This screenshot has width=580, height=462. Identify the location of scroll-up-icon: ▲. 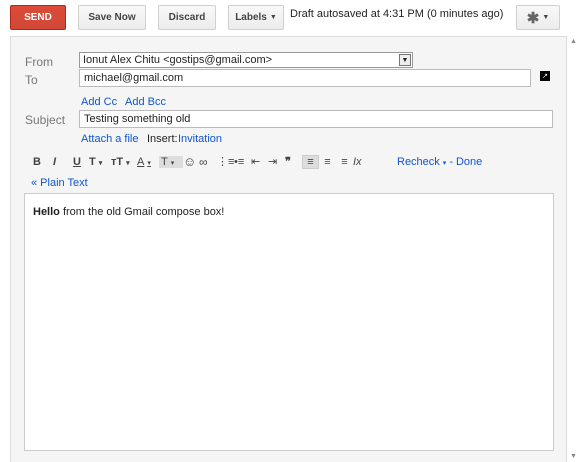
(573, 41).